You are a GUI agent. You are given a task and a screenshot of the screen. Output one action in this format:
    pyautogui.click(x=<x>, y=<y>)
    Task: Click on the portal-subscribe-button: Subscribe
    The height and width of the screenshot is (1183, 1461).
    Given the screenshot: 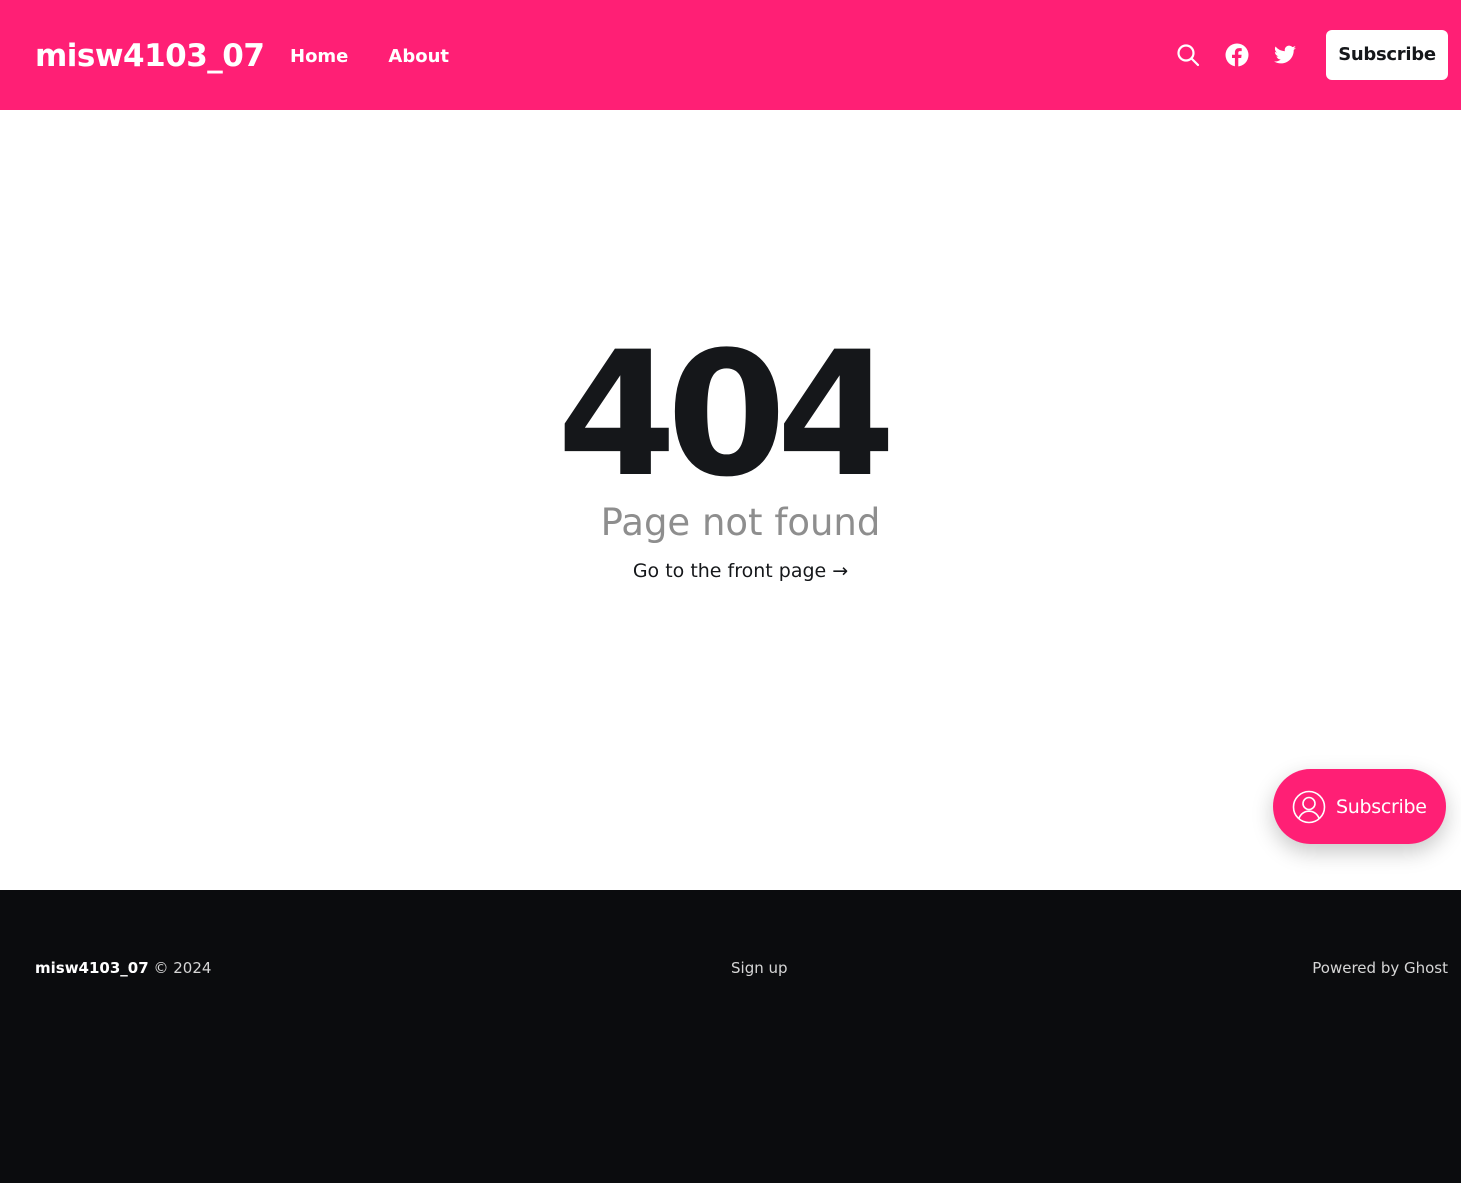 What is the action you would take?
    pyautogui.click(x=1359, y=806)
    